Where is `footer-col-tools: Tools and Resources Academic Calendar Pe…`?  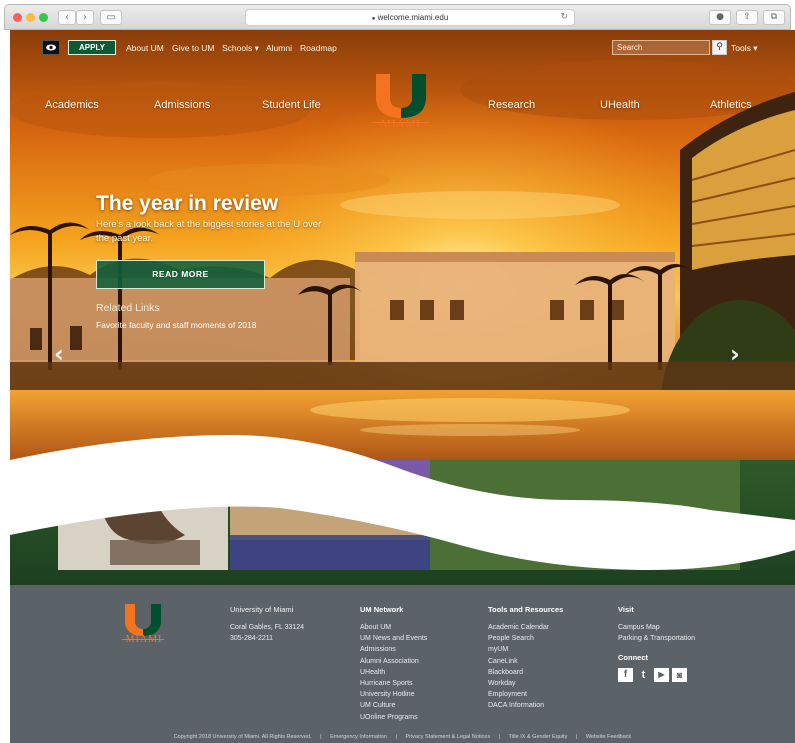
footer-col-tools: Tools and Resources Academic Calendar Pe… is located at coordinates (525, 658).